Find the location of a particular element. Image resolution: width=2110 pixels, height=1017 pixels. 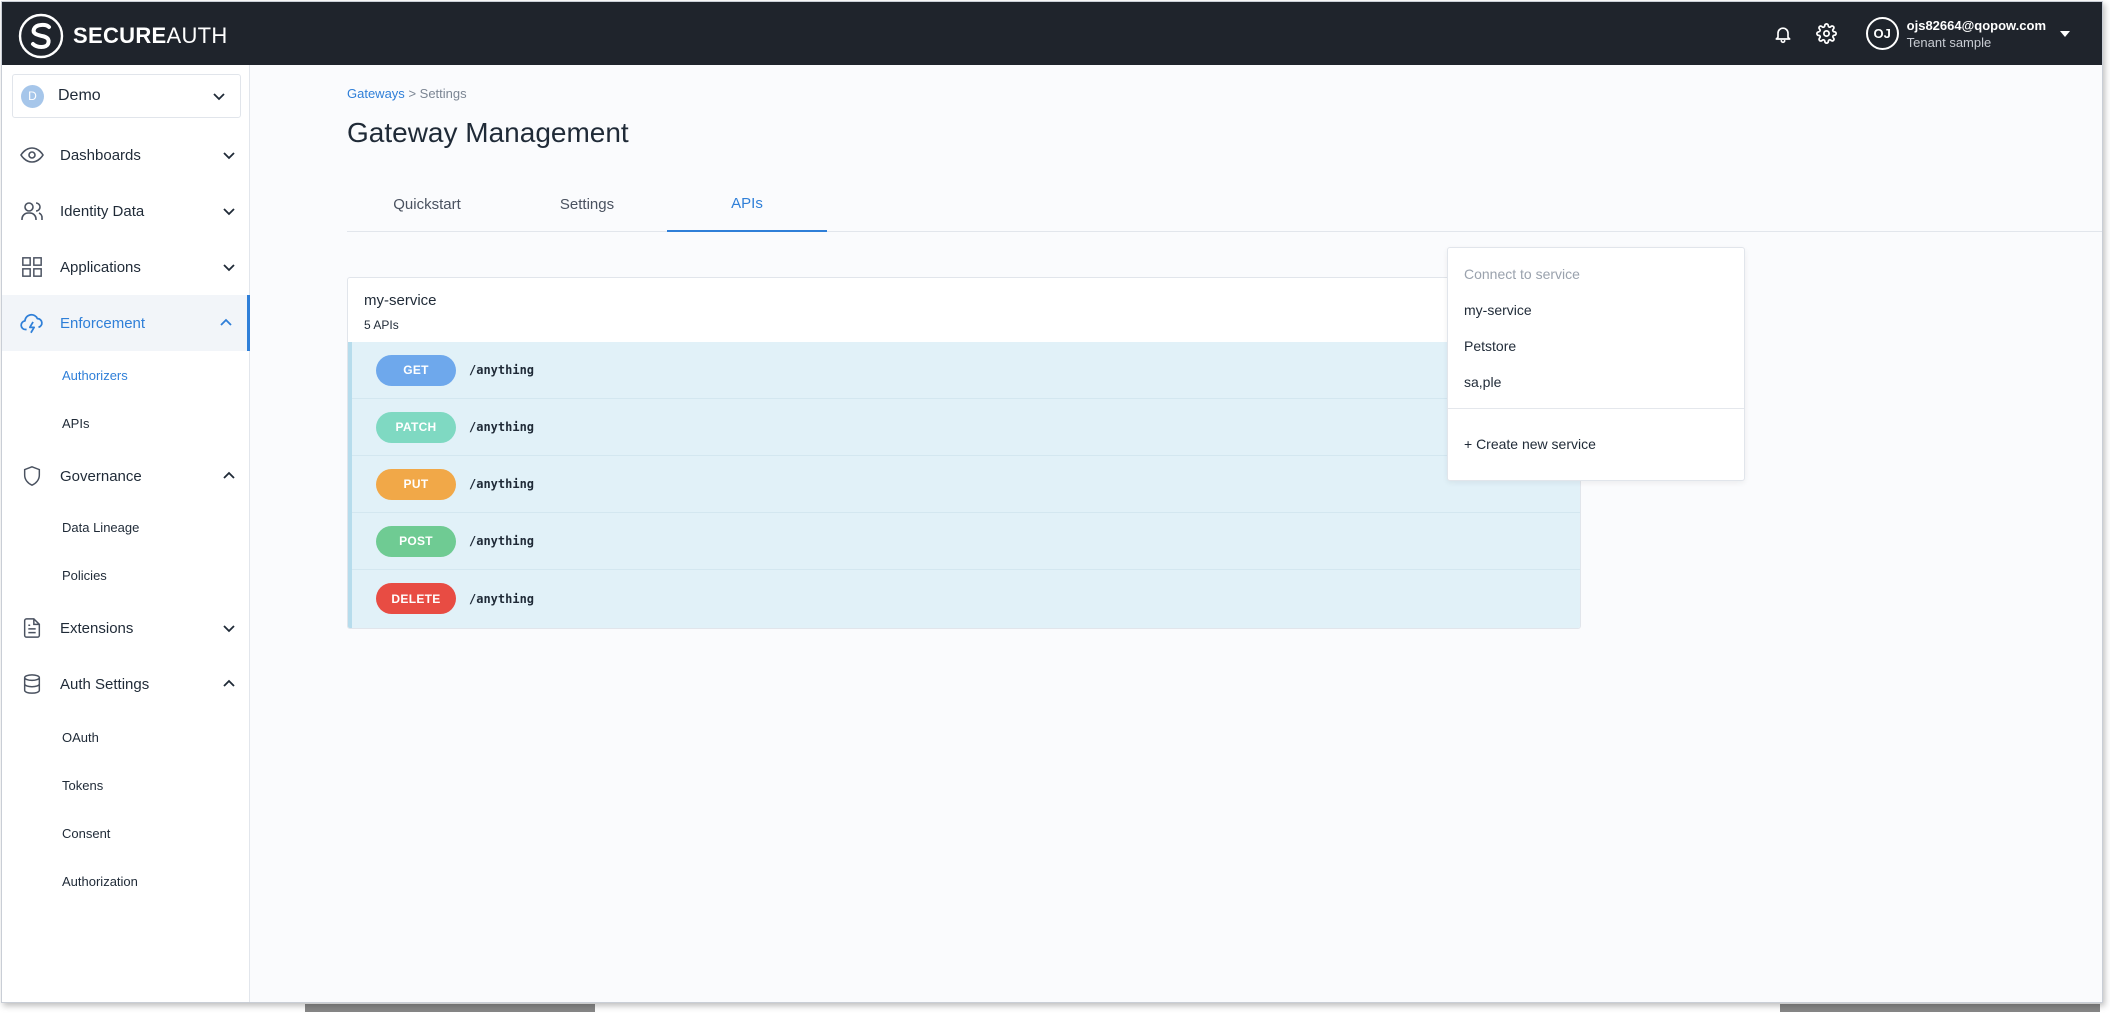

grid-icon is located at coordinates (32, 267).